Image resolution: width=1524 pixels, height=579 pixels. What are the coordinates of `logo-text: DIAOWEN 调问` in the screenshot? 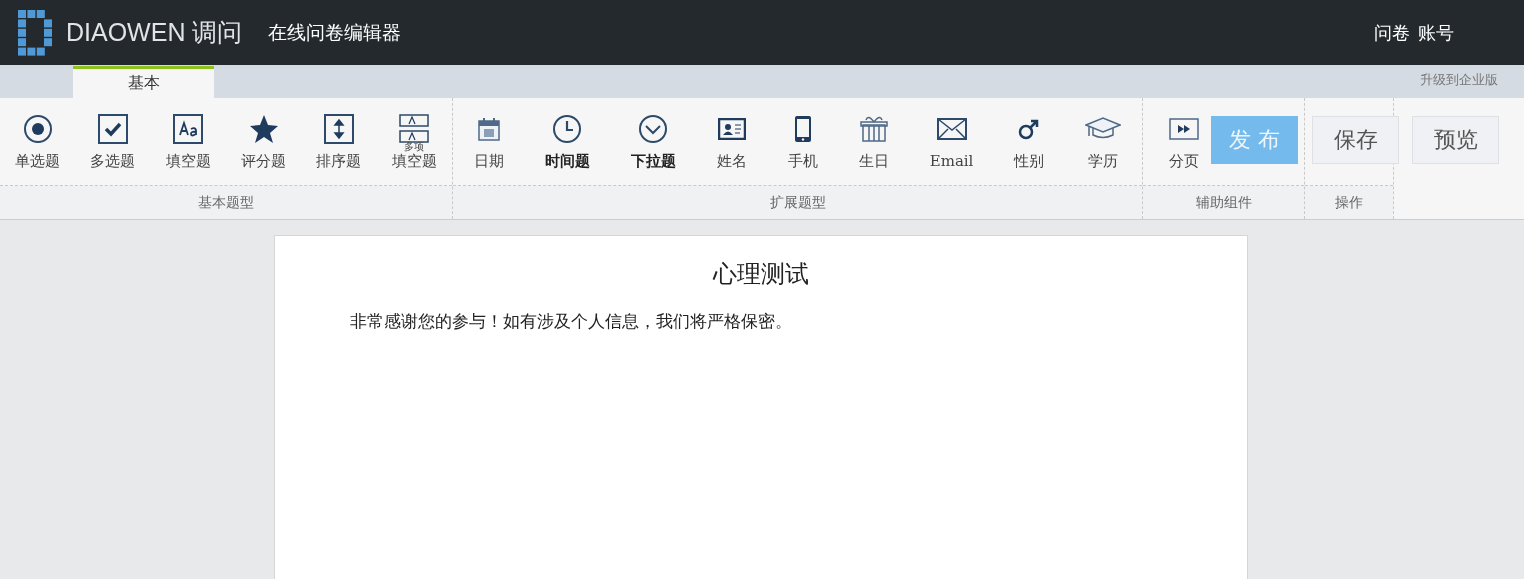 It's located at (154, 32).